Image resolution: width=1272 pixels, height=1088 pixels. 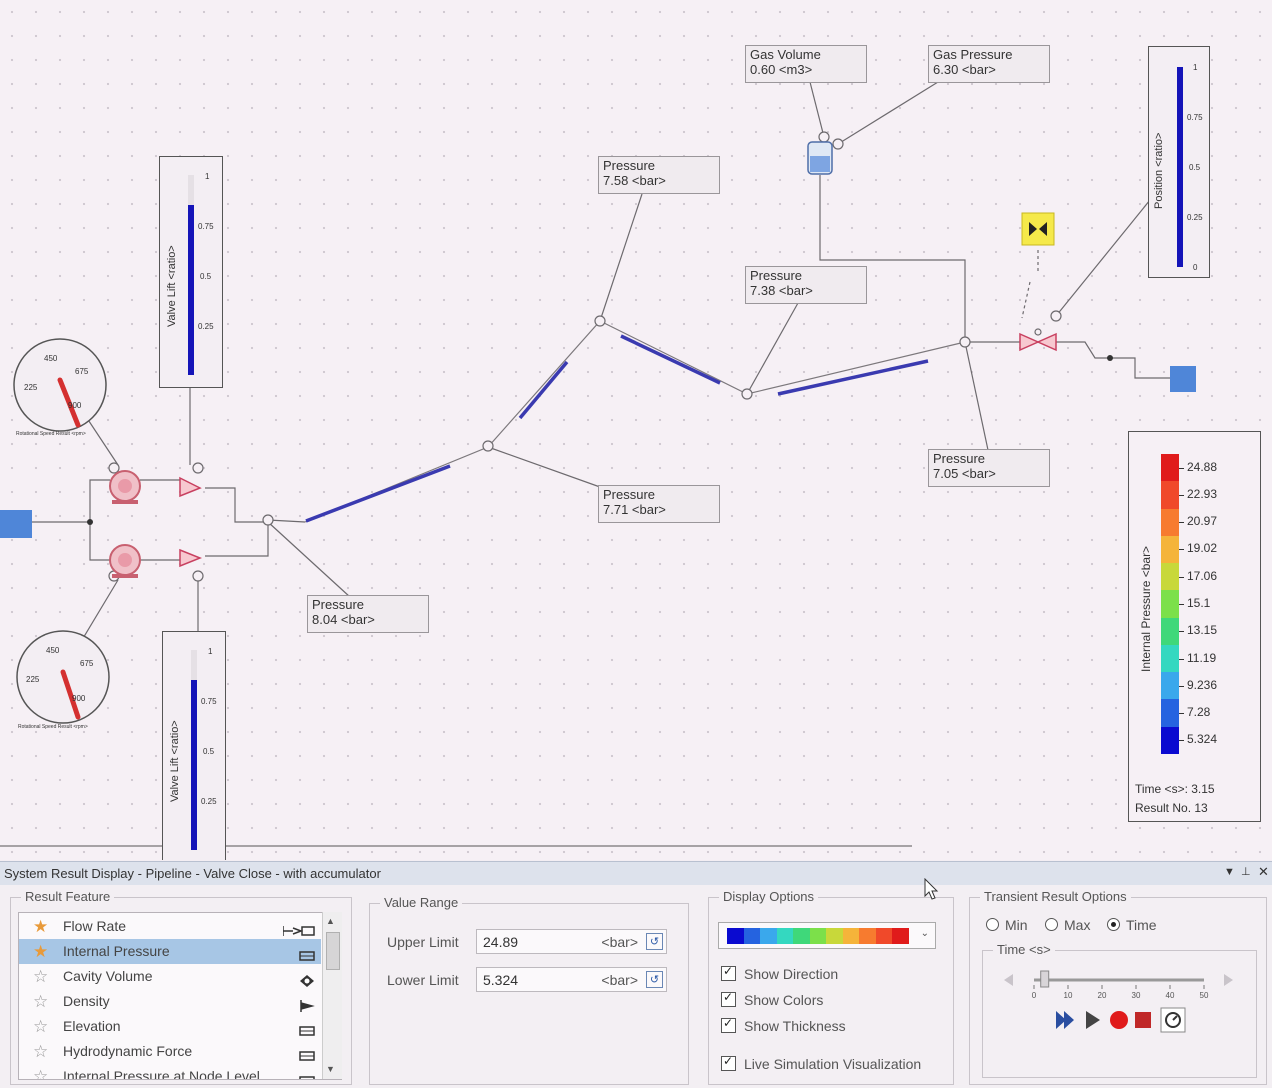 I want to click on pressure-label: Pressure 8.04 <bar>, so click(x=368, y=614).